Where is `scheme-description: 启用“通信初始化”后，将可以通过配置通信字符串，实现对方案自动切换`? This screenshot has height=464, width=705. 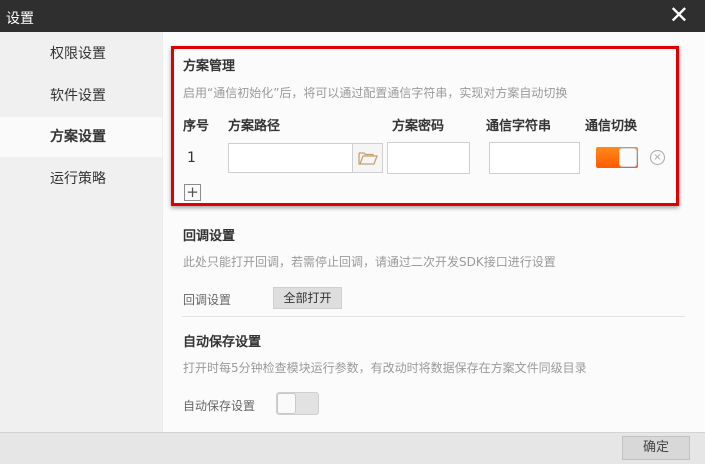
scheme-description: 启用“通信初始化”后，将可以通过配置通信字符串，实现对方案自动切换 is located at coordinates (375, 93).